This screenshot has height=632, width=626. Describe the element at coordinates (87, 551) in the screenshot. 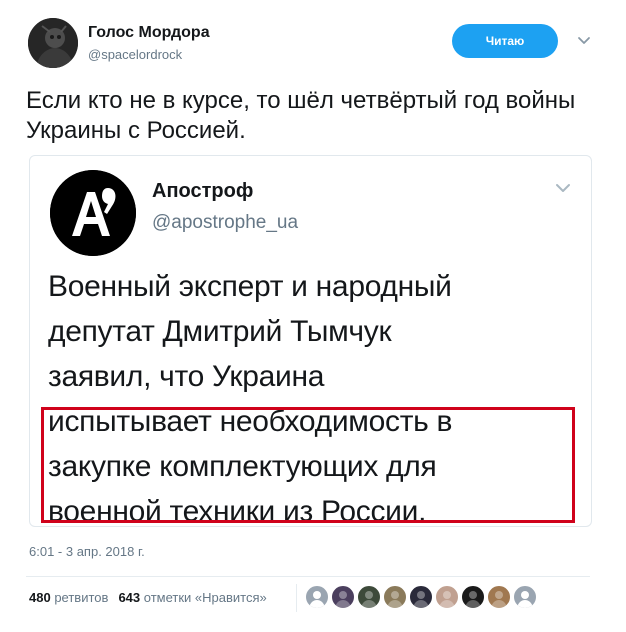

I see `tweet-timestamp: 6:01 - 3 апр. 2018 г.` at that location.